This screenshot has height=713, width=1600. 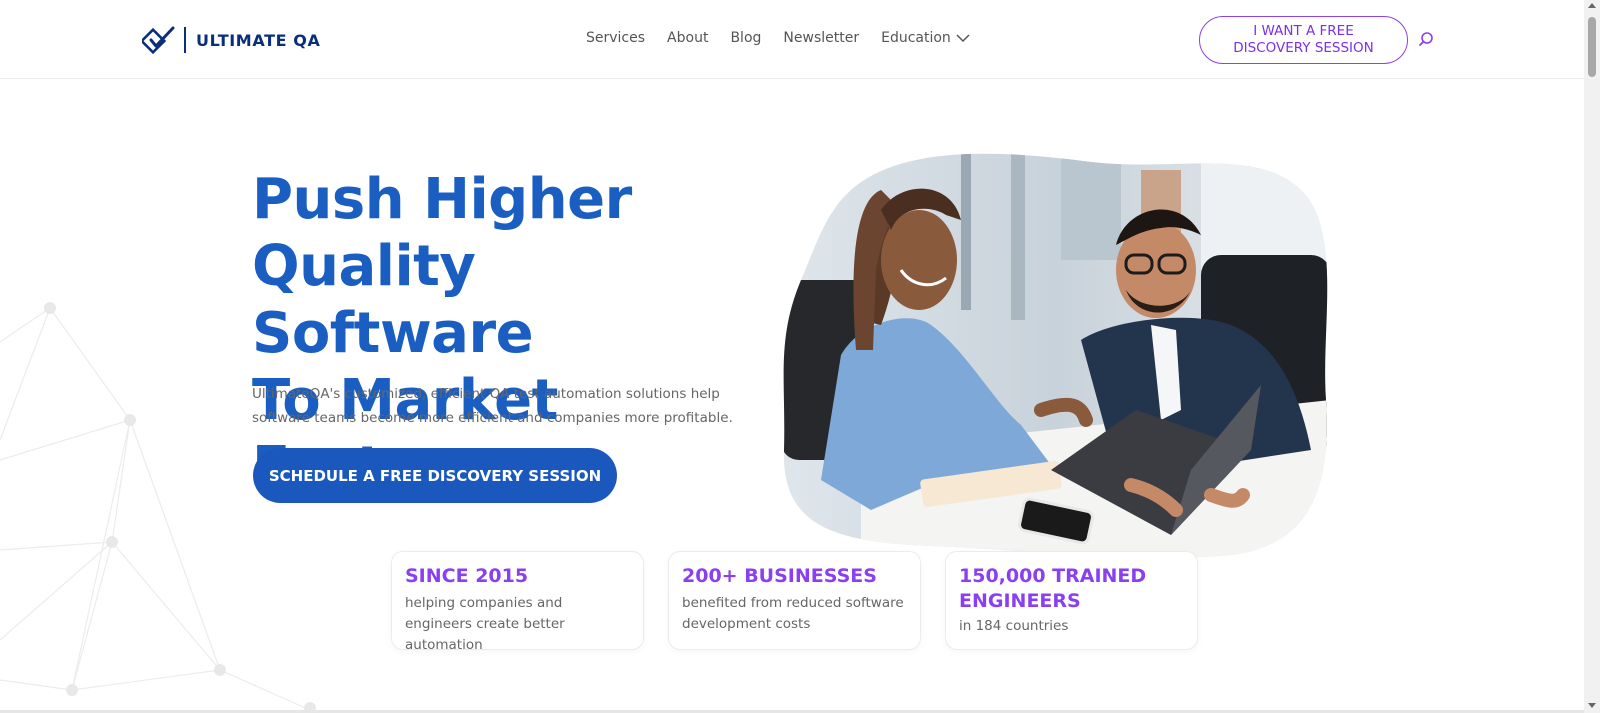 What do you see at coordinates (916, 38) in the screenshot?
I see `nav-education-label: Education` at bounding box center [916, 38].